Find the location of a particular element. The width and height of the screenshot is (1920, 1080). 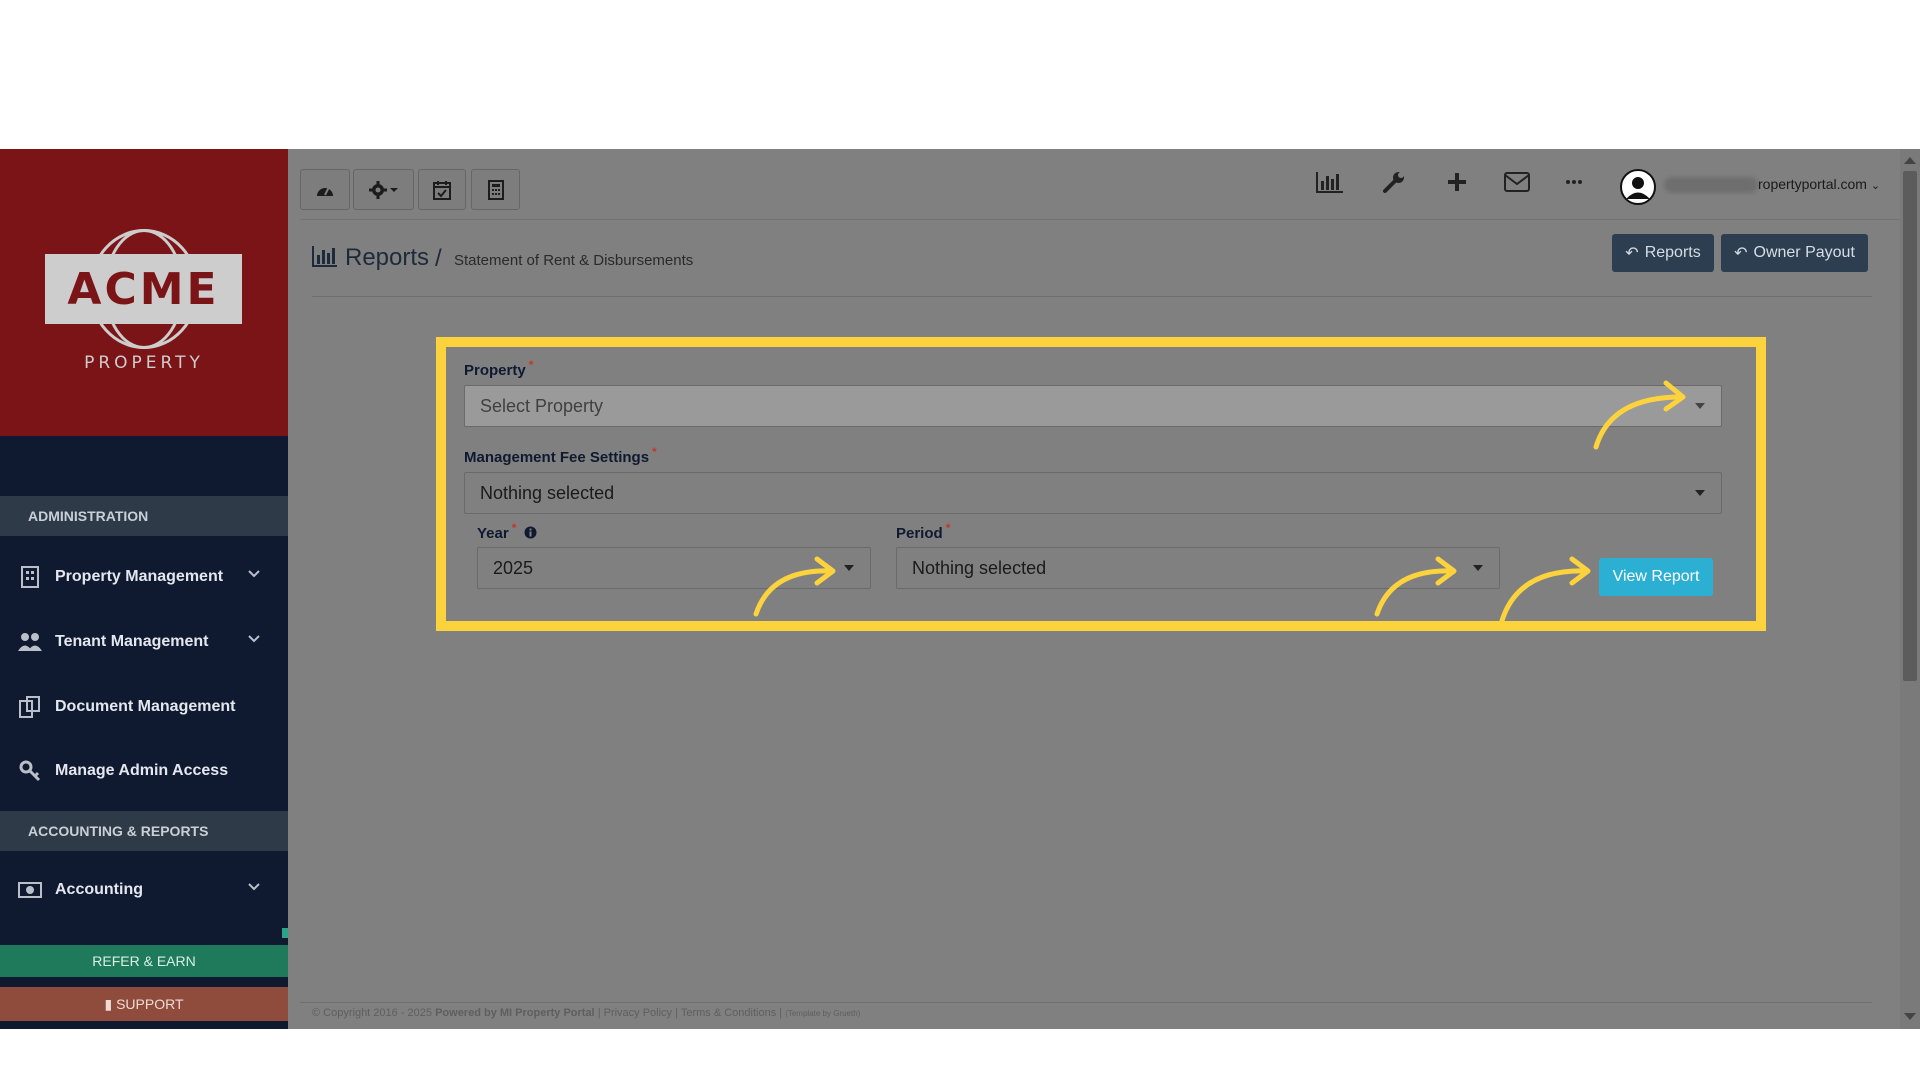

money-icon is located at coordinates (30, 890).